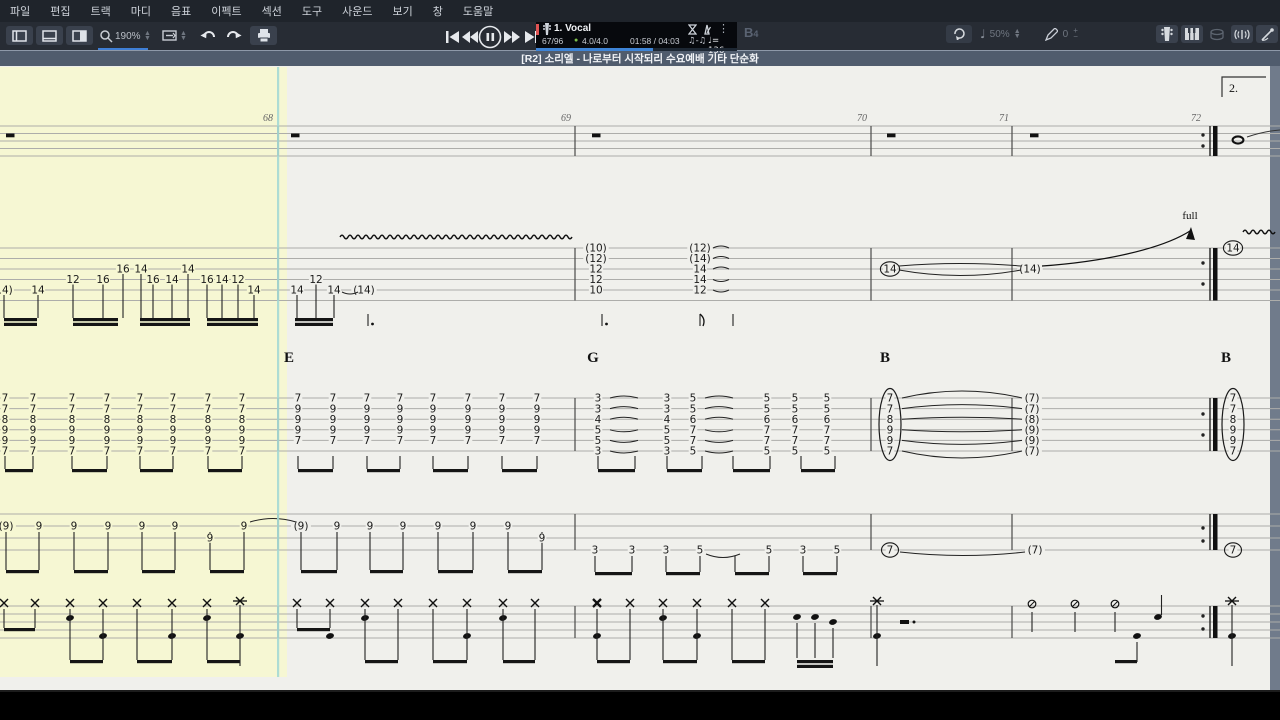  Describe the element at coordinates (6, 291) in the screenshot. I see `lead-tab-note: 14)` at that location.